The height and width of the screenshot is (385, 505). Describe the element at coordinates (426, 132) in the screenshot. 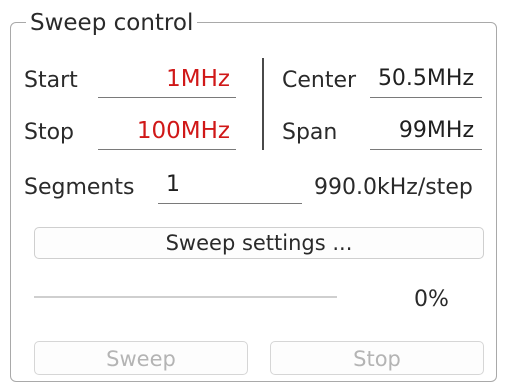

I see `span-field: 99MHz` at that location.